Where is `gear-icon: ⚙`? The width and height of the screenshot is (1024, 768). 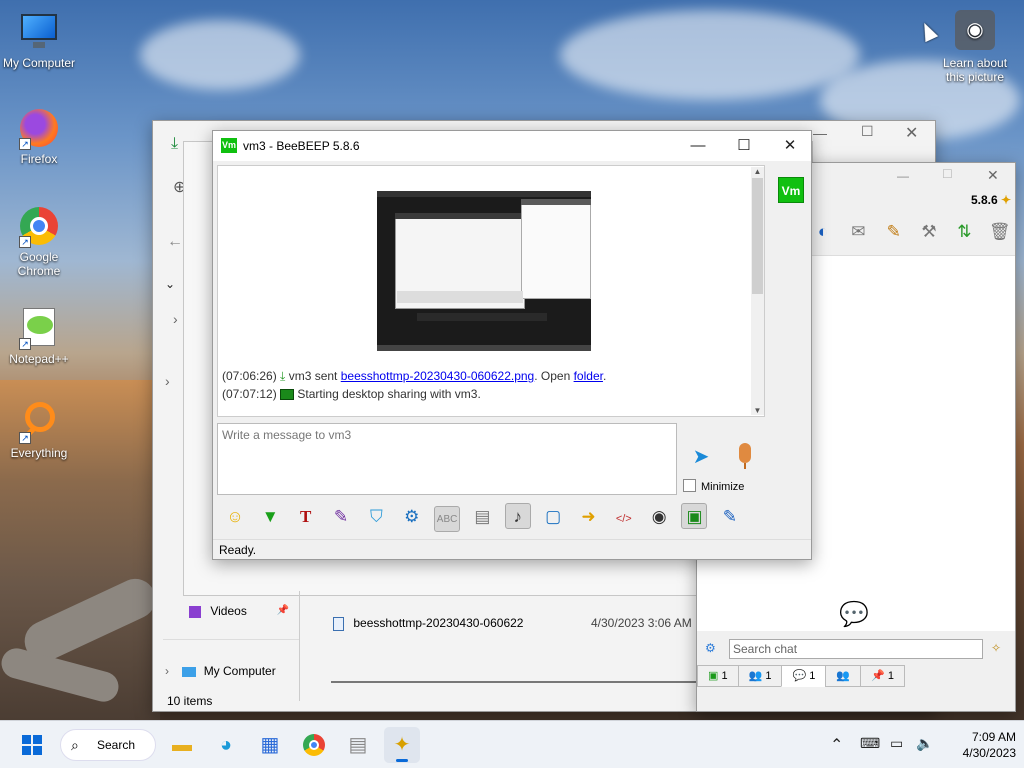
gear-icon: ⚙ is located at coordinates (412, 517).